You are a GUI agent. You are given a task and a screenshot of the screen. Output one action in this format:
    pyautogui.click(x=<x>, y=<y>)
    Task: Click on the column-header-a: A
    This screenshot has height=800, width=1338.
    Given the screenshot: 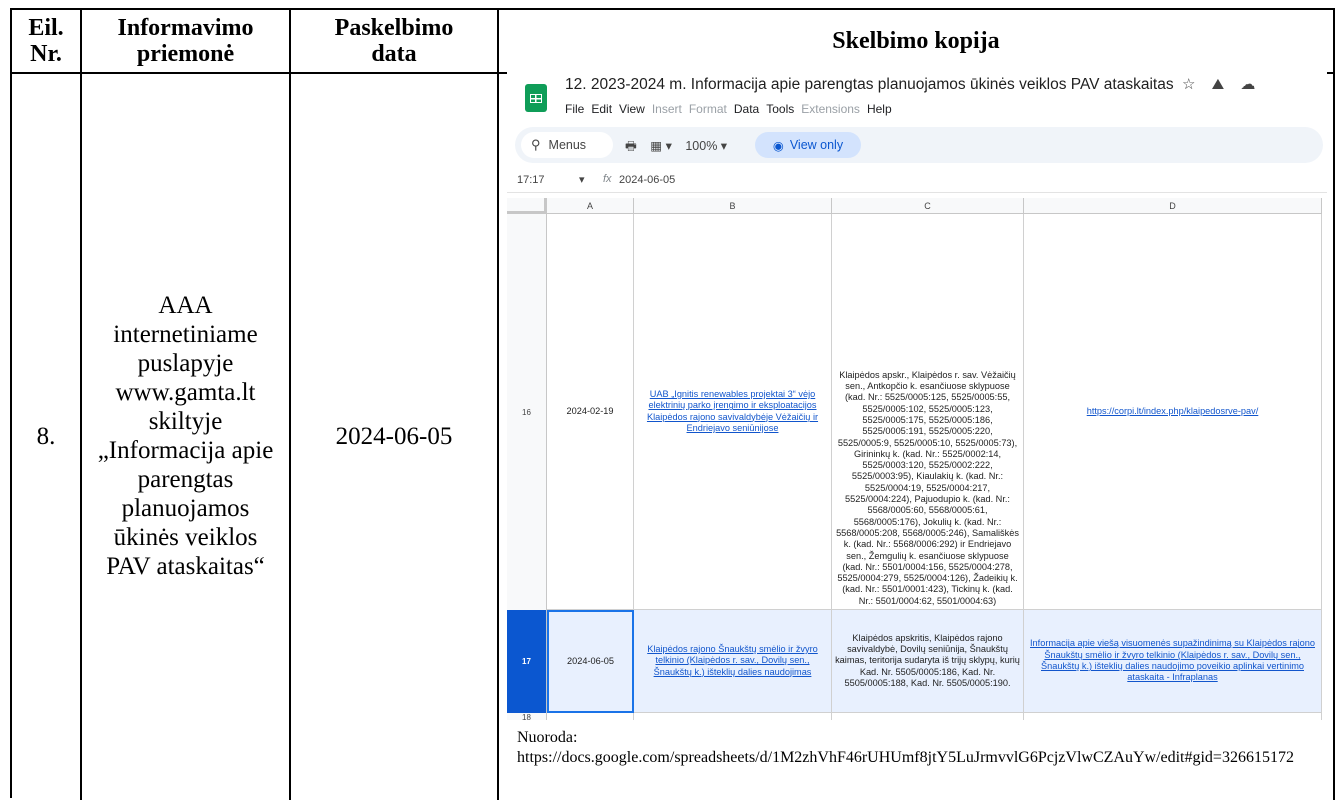 What is the action you would take?
    pyautogui.click(x=590, y=206)
    